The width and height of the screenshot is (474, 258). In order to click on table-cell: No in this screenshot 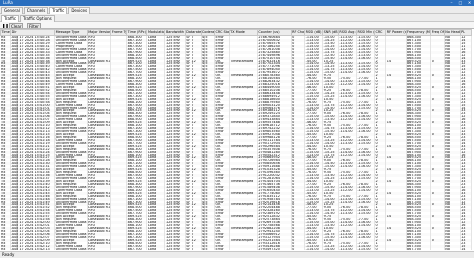, I will do `click(452, 249)`.